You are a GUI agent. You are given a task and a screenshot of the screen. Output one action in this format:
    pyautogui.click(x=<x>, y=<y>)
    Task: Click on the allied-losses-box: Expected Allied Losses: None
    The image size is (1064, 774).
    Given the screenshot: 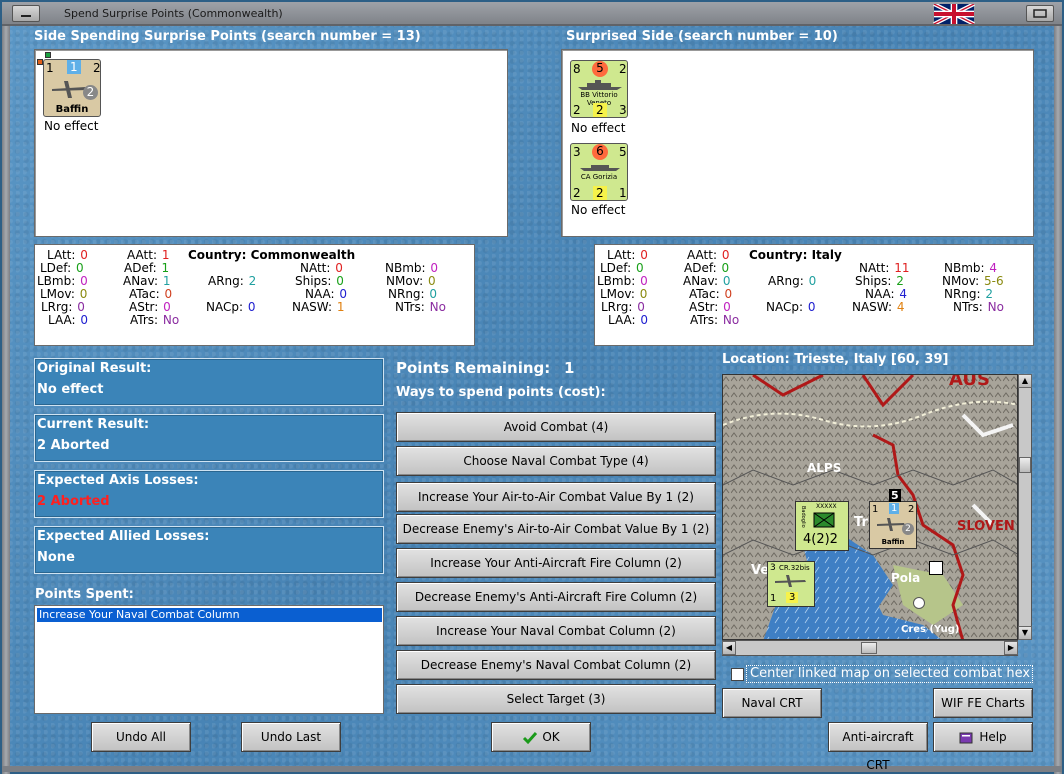 What is the action you would take?
    pyautogui.click(x=209, y=550)
    